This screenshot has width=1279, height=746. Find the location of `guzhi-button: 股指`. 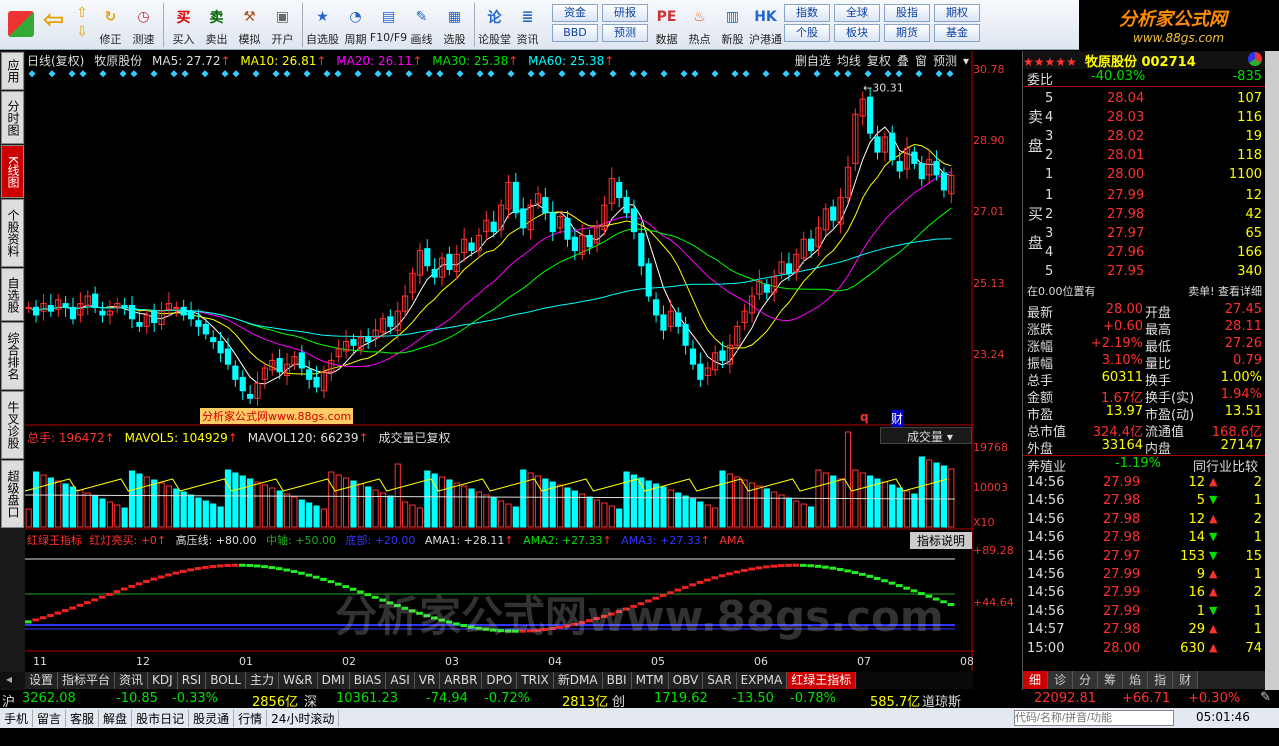

guzhi-button: 股指 is located at coordinates (907, 13).